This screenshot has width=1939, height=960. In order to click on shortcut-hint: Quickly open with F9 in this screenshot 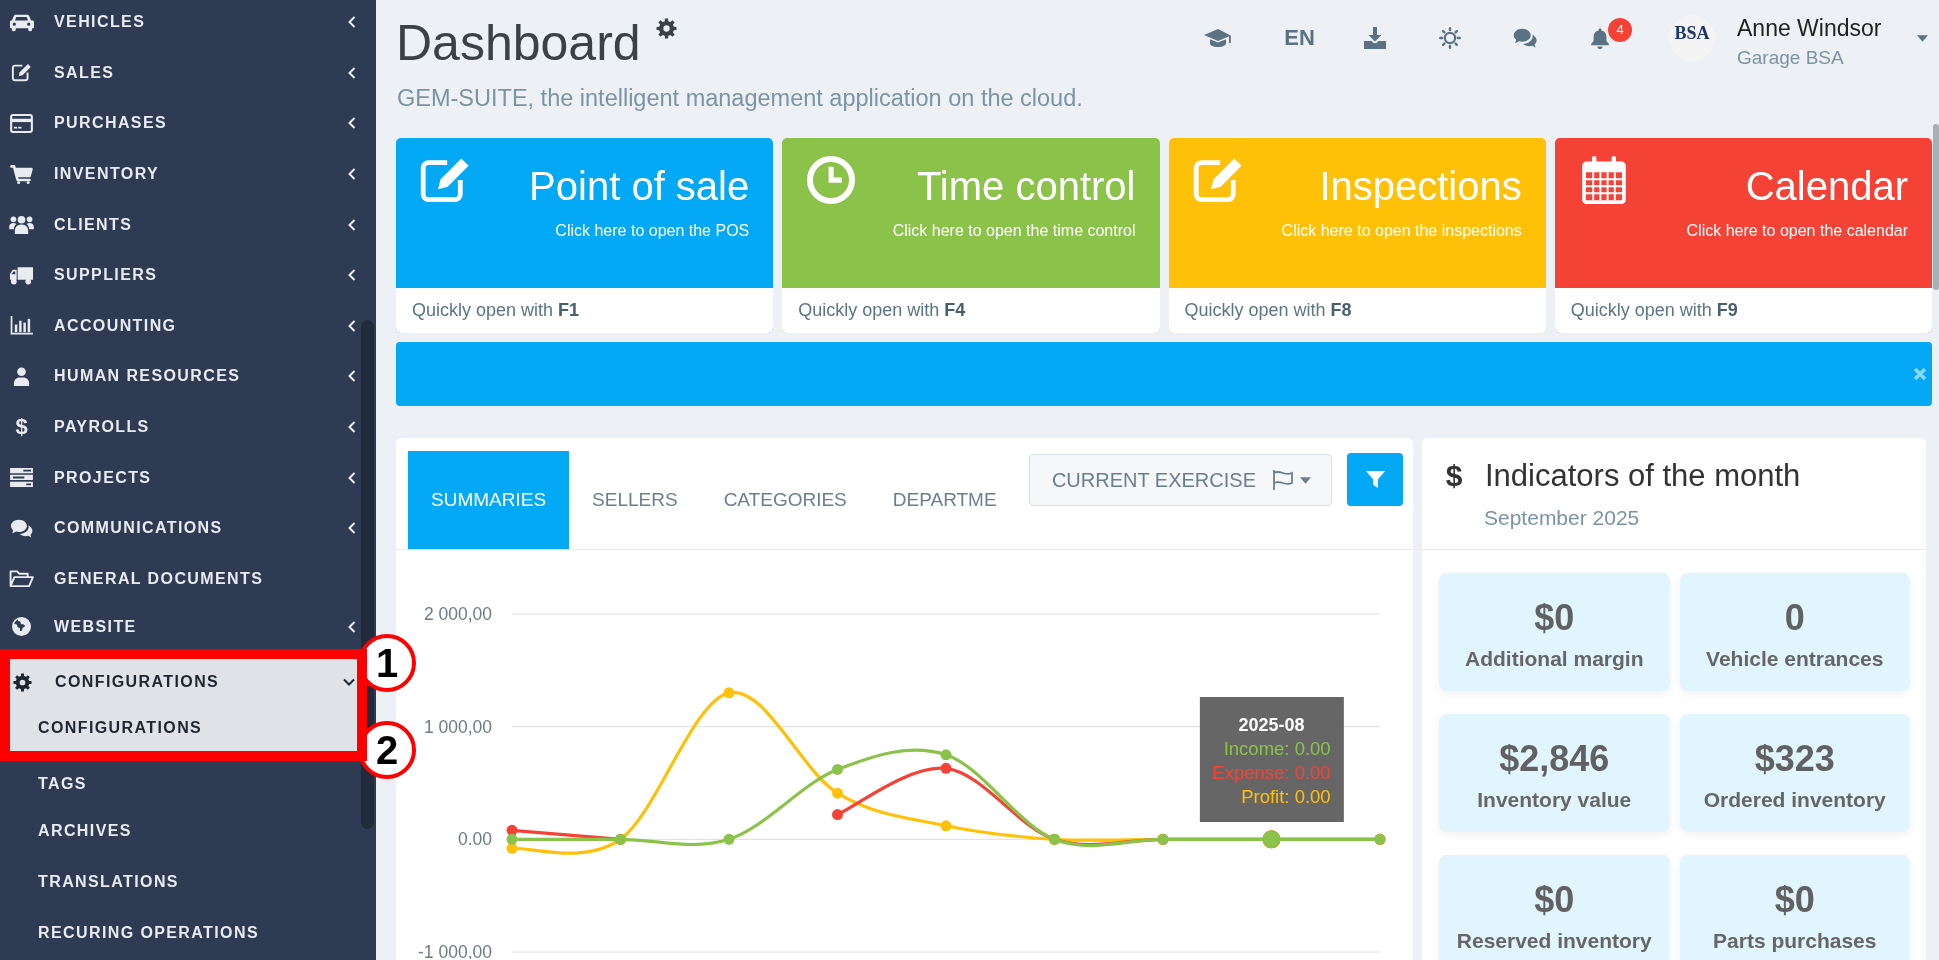, I will do `click(1743, 310)`.